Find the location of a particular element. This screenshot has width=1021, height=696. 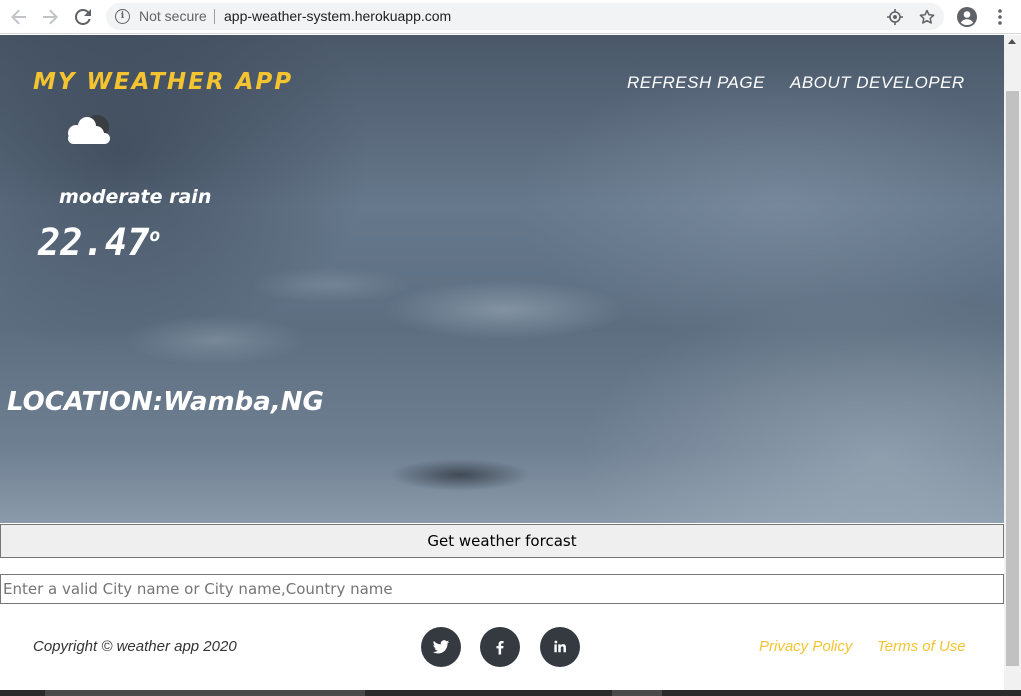

privacy-policy-link: Privacy Policy is located at coordinates (805, 646).